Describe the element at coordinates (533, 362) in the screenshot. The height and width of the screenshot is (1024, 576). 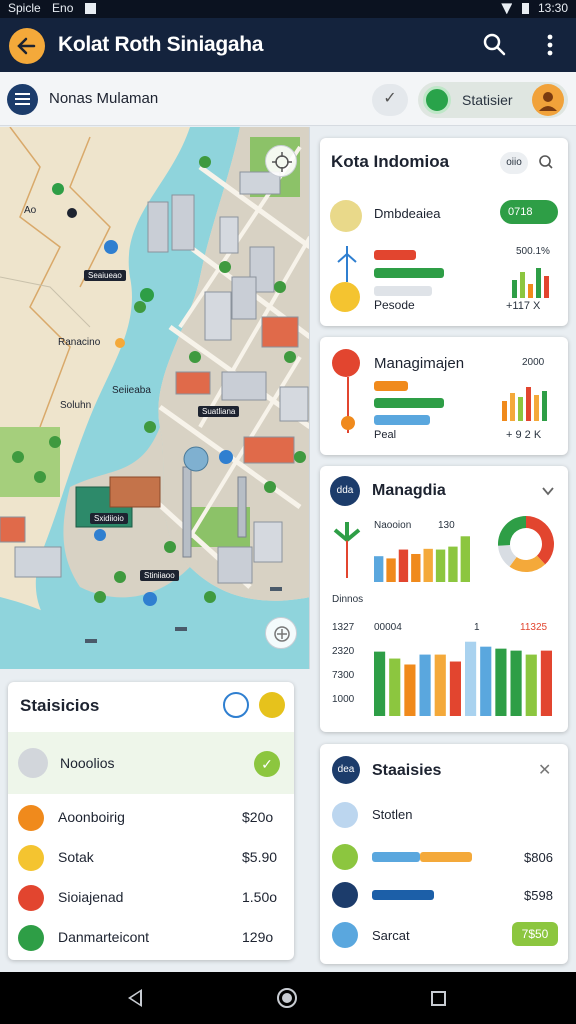
I see `top-value: 2000` at that location.